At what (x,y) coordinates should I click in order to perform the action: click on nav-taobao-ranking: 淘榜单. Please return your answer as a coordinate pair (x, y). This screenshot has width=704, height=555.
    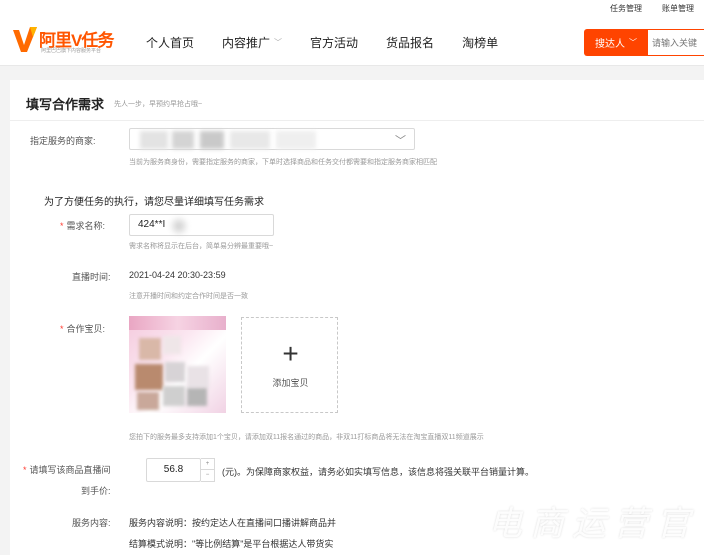
    Looking at the image, I should click on (480, 42).